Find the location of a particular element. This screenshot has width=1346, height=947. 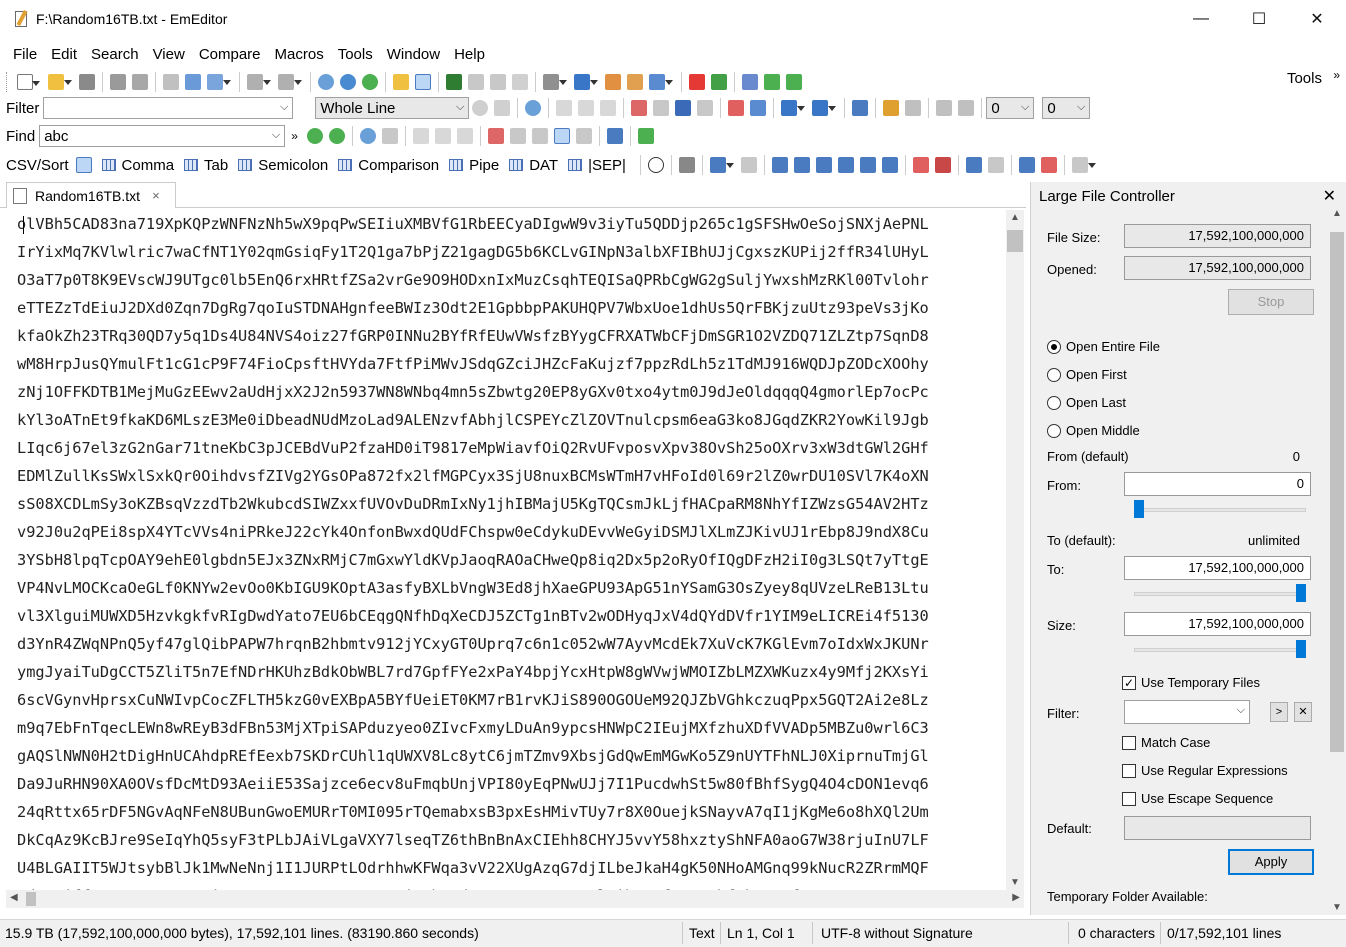

copy-icon is located at coordinates (193, 82).